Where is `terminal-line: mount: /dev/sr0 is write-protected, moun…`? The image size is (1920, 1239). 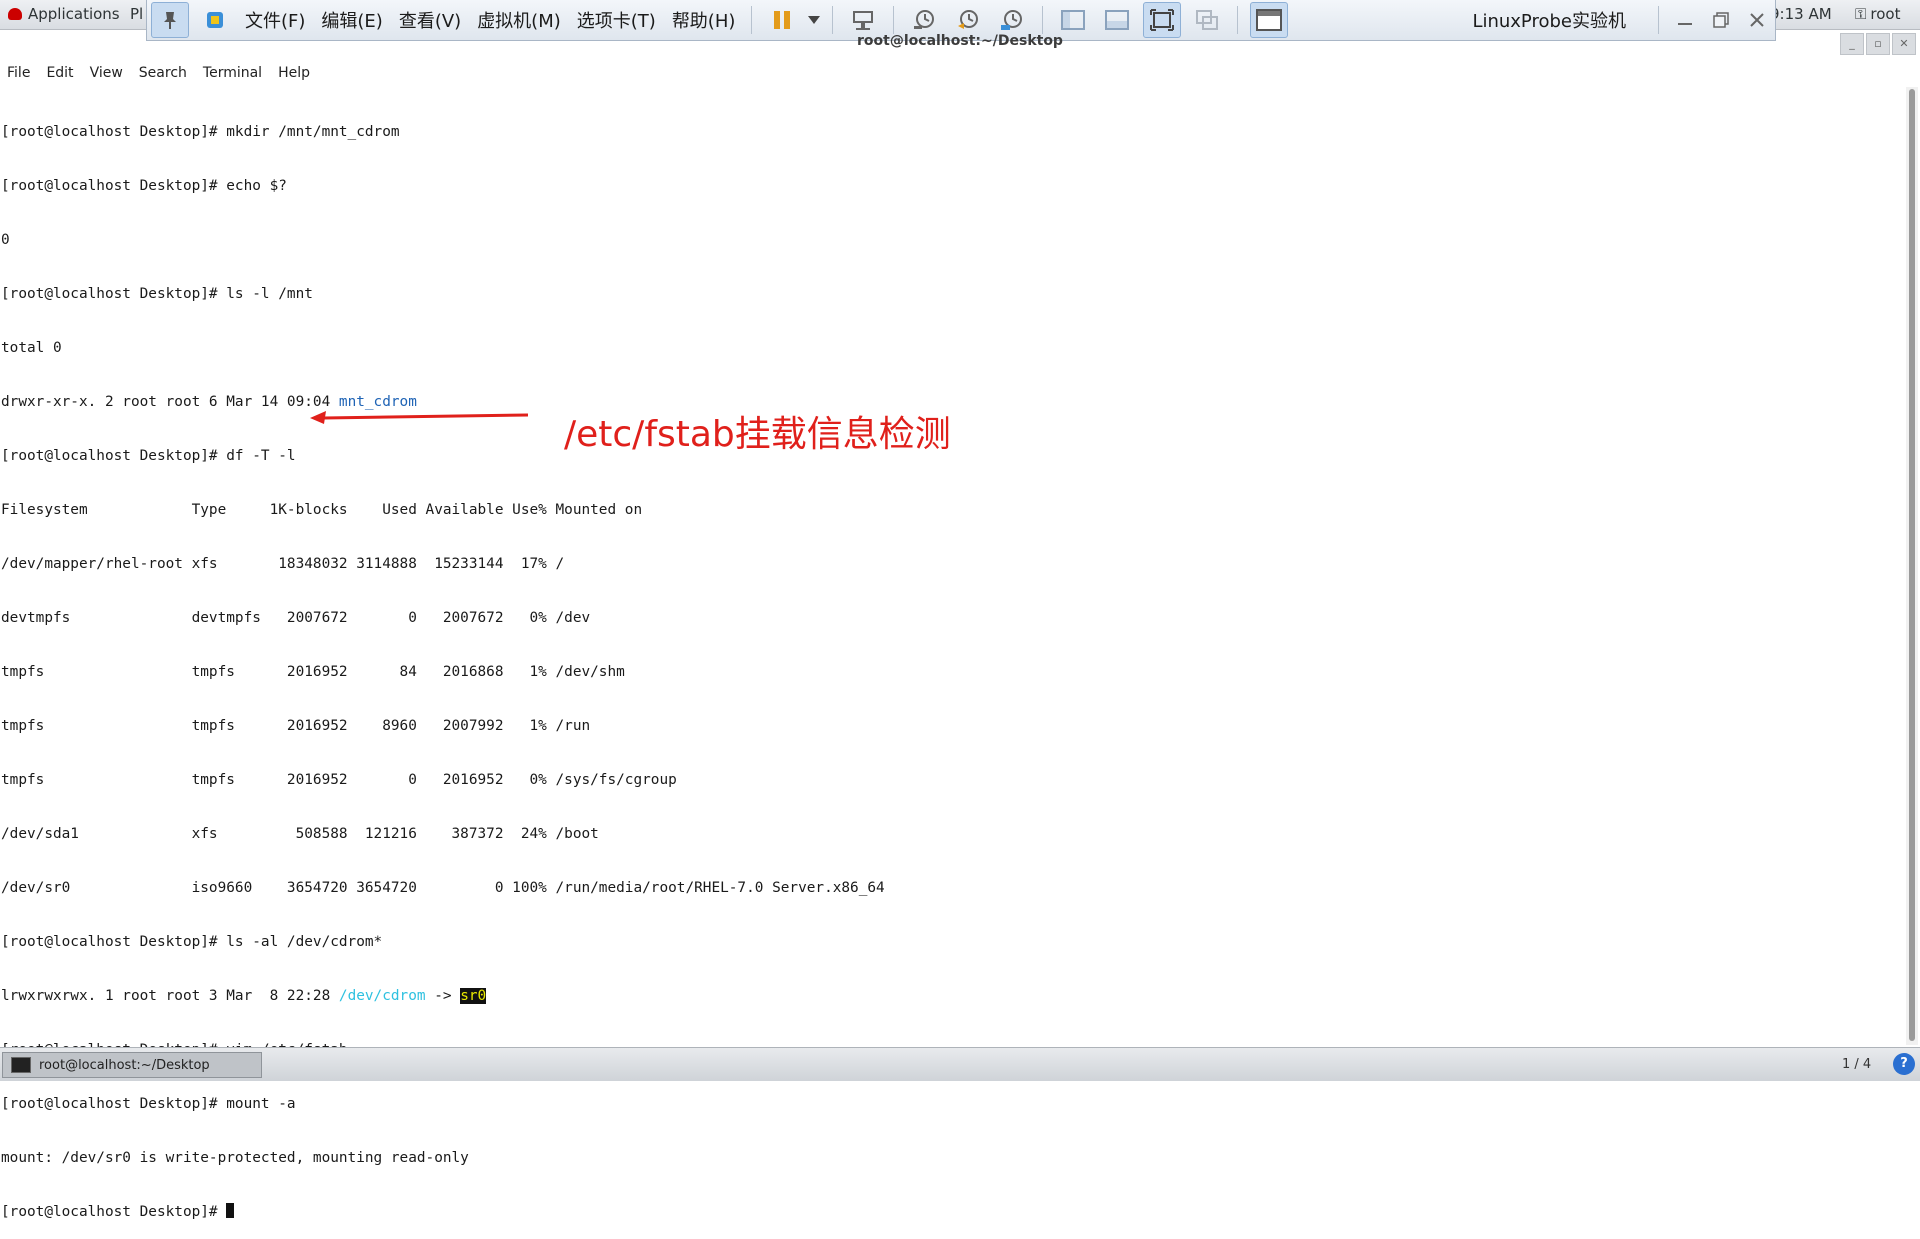
terminal-line: mount: /dev/sr0 is write-protected, moun… is located at coordinates (235, 1158).